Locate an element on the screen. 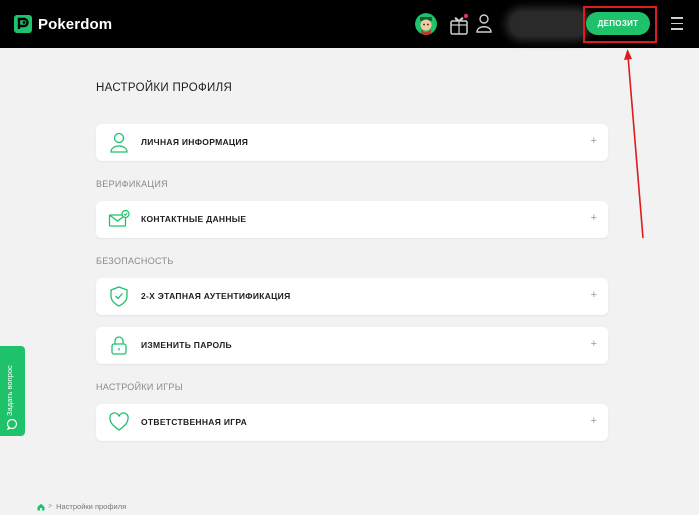 This screenshot has height=515, width=699. balance-blurred is located at coordinates (549, 24).